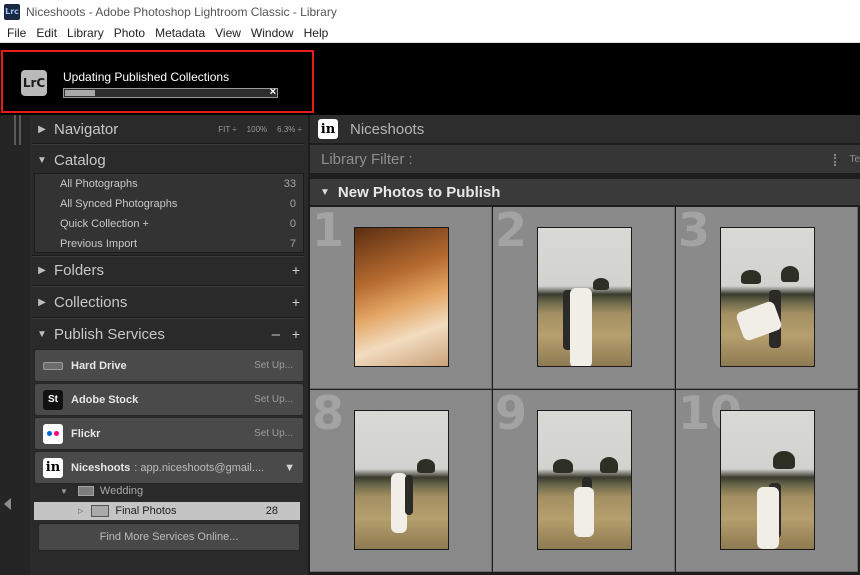 The image size is (860, 575). What do you see at coordinates (86, 129) in the screenshot?
I see `navigator-label: Navigator` at bounding box center [86, 129].